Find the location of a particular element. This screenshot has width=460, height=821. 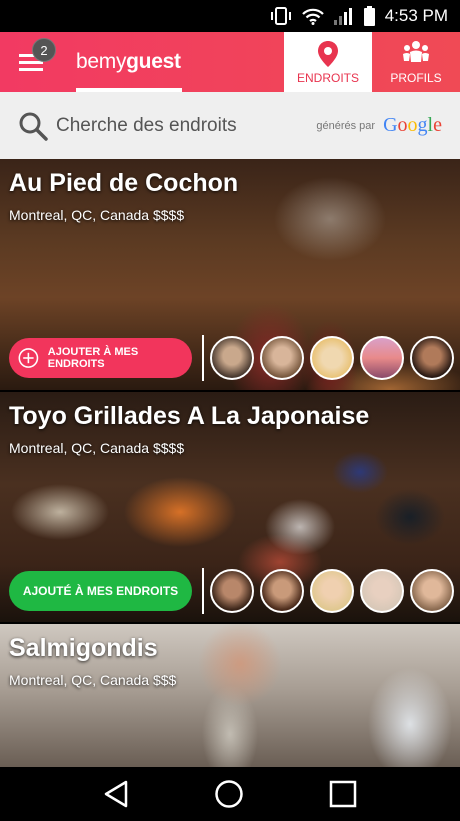

google-logo: Google is located at coordinates (412, 125).